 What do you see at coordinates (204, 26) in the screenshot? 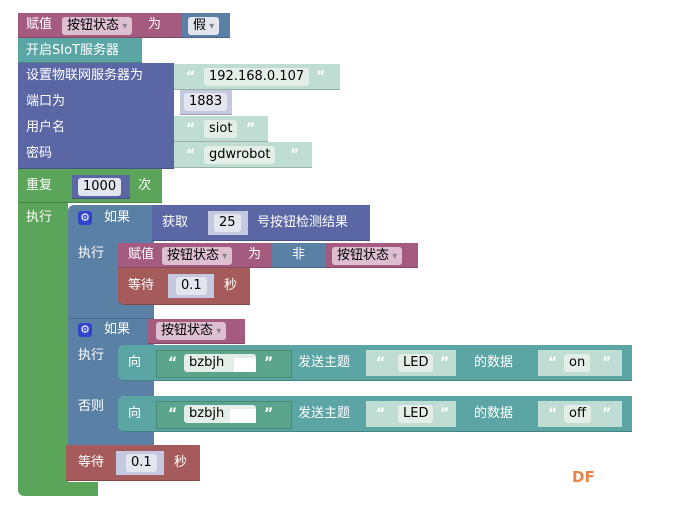
I see `boolean-dropdown: 假` at bounding box center [204, 26].